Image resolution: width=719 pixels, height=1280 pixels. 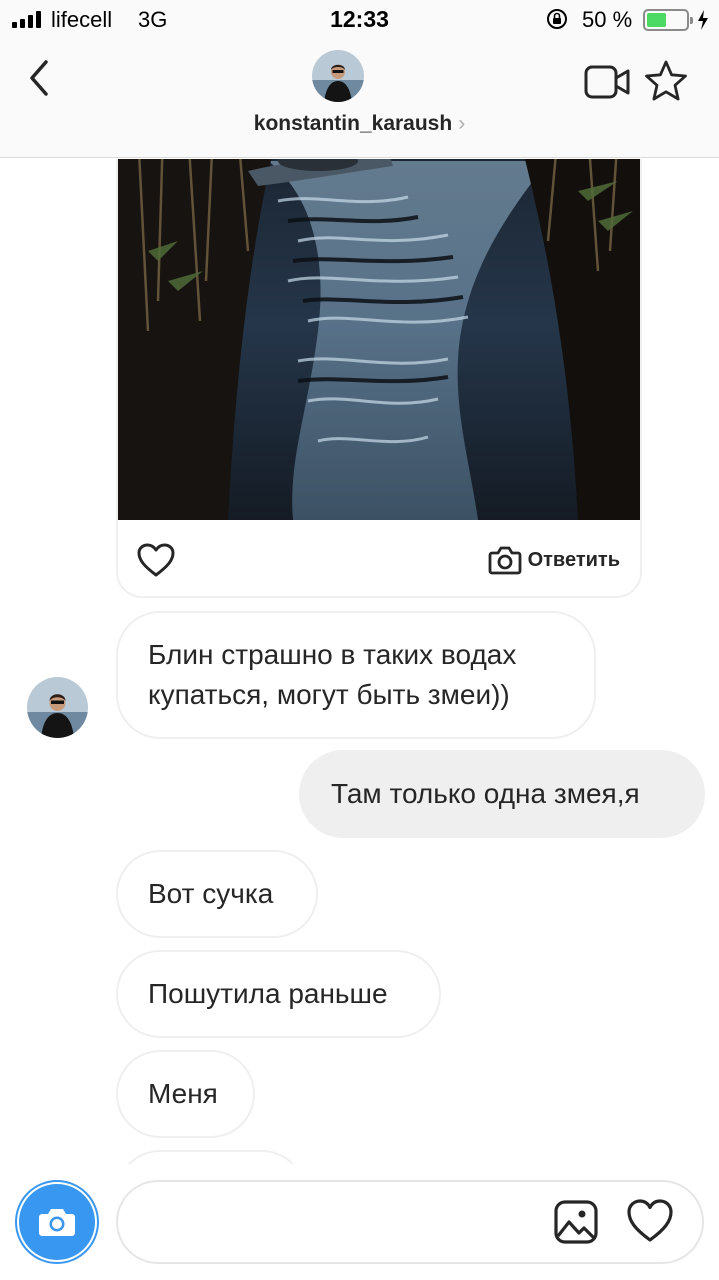 I want to click on story-actions: Ответить, so click(x=379, y=558).